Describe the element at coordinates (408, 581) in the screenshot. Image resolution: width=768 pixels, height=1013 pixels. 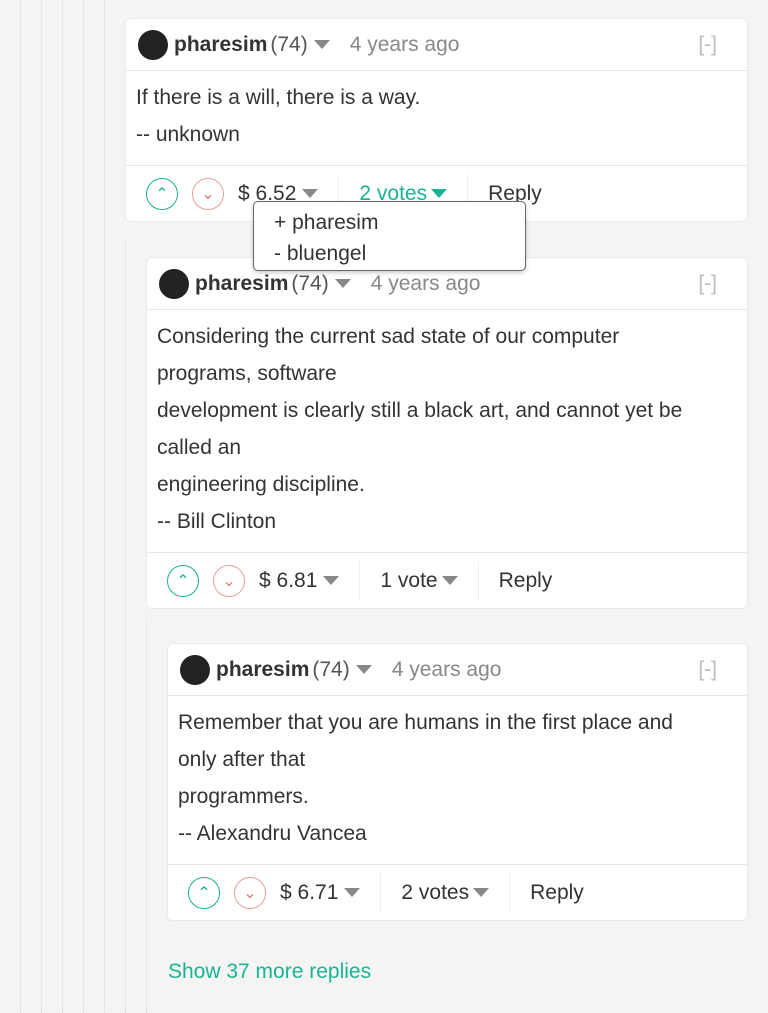
I see `votes-dropdown: 1 vote` at that location.